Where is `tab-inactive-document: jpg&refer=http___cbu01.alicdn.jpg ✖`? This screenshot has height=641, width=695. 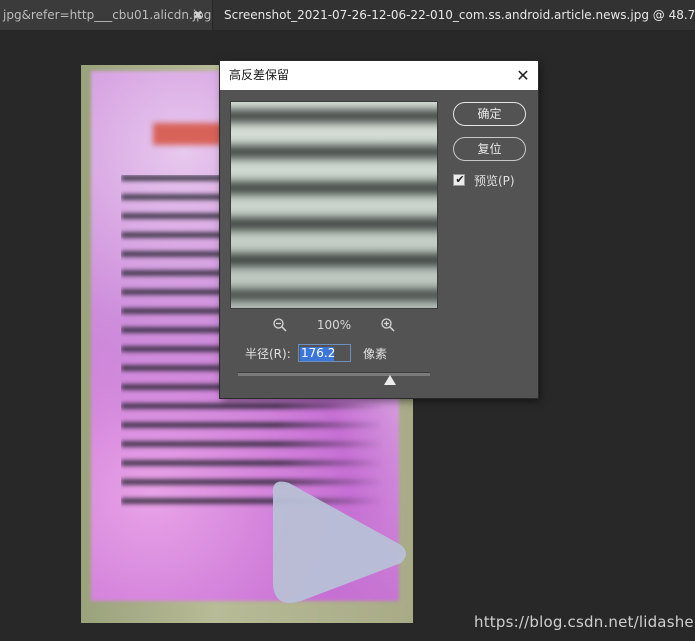 tab-inactive-document: jpg&refer=http___cbu01.alicdn.jpg ✖ is located at coordinates (106, 15).